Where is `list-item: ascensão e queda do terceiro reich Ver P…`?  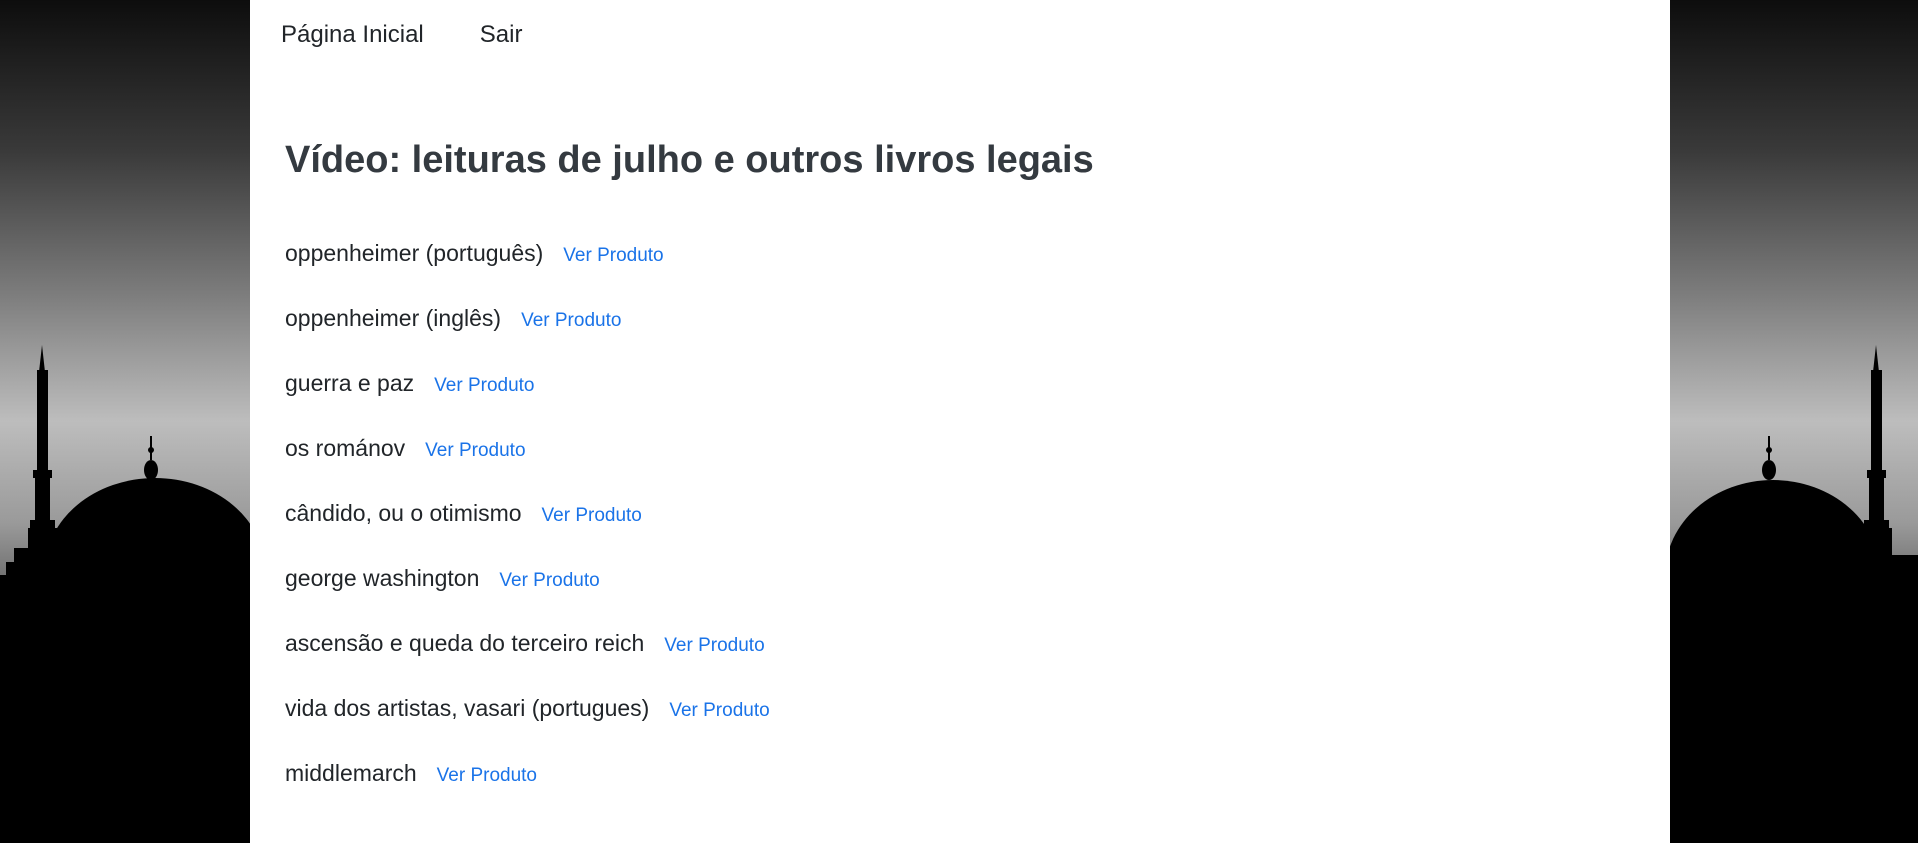 list-item: ascensão e queda do terceiro reich Ver P… is located at coordinates (527, 660).